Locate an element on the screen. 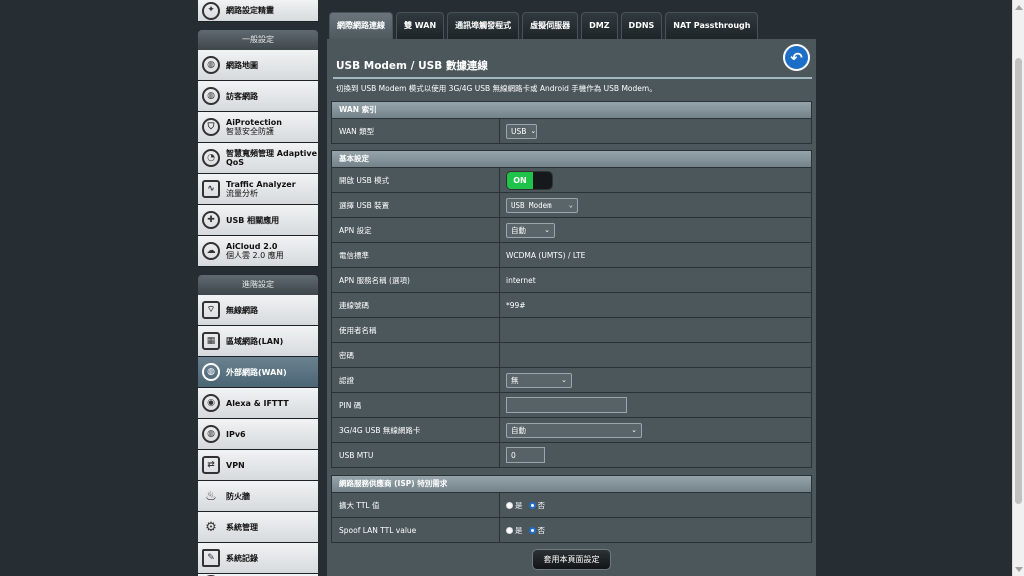 The image size is (1024, 576). table-row: 選擇 USB 裝置 USB Modem ⌄ is located at coordinates (571, 204).